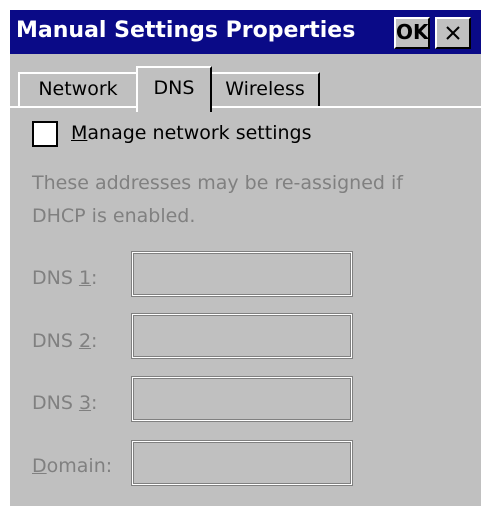 This screenshot has height=506, width=481. What do you see at coordinates (242, 463) in the screenshot?
I see `domain-input` at bounding box center [242, 463].